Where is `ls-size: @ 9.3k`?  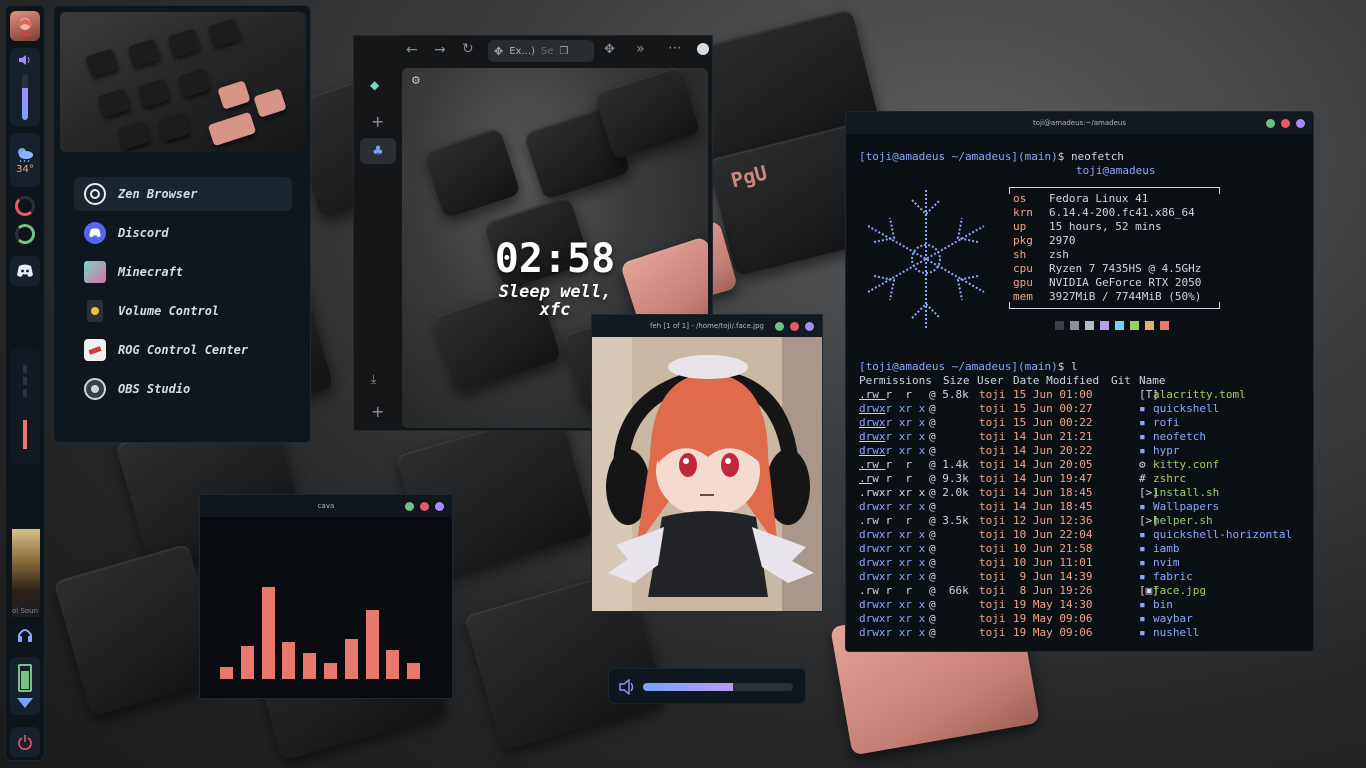 ls-size: @ 9.3k is located at coordinates (949, 478).